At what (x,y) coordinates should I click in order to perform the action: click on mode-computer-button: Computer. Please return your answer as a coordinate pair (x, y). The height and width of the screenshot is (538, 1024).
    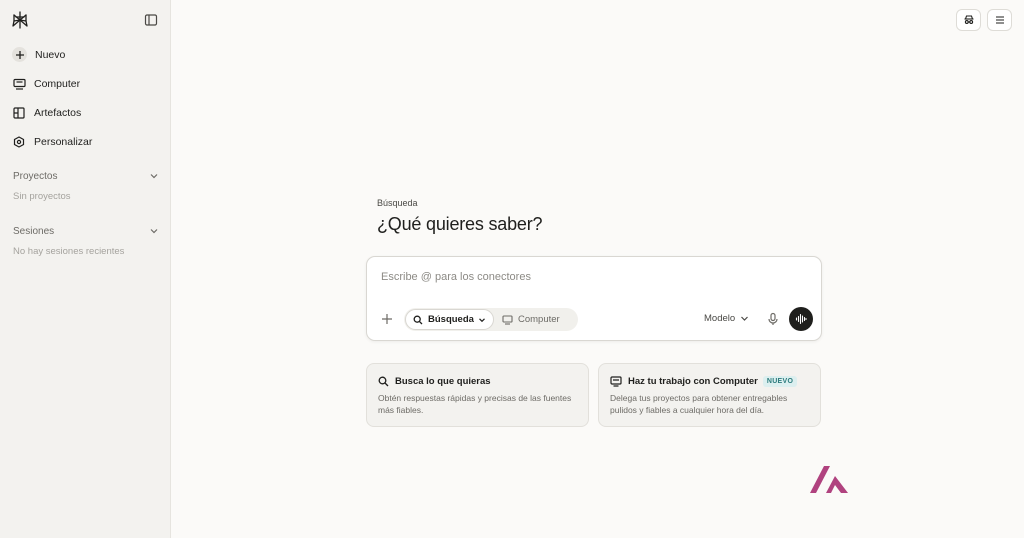
    Looking at the image, I should click on (531, 319).